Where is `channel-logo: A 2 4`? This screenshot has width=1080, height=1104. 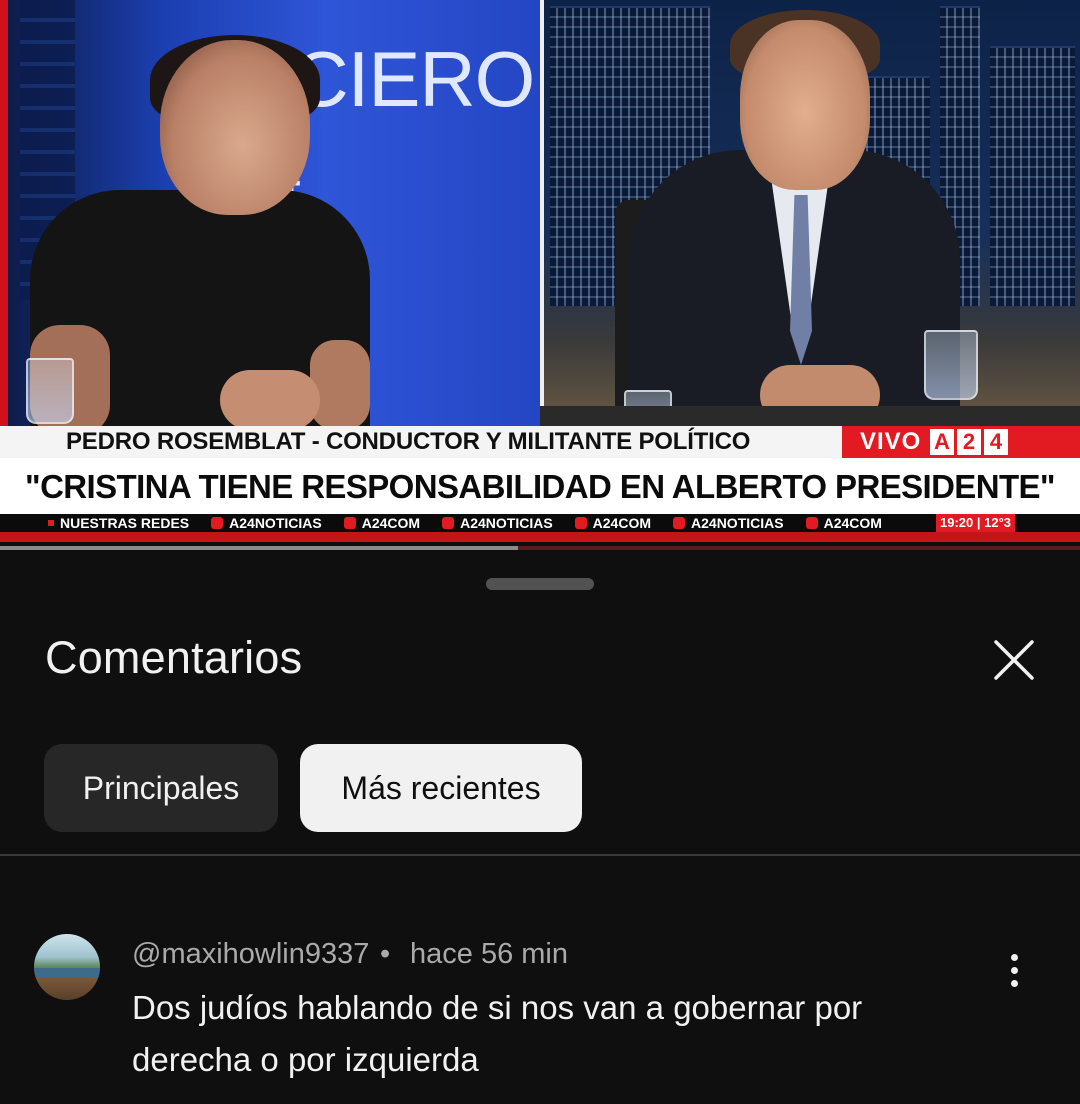 channel-logo: A 2 4 is located at coordinates (969, 442).